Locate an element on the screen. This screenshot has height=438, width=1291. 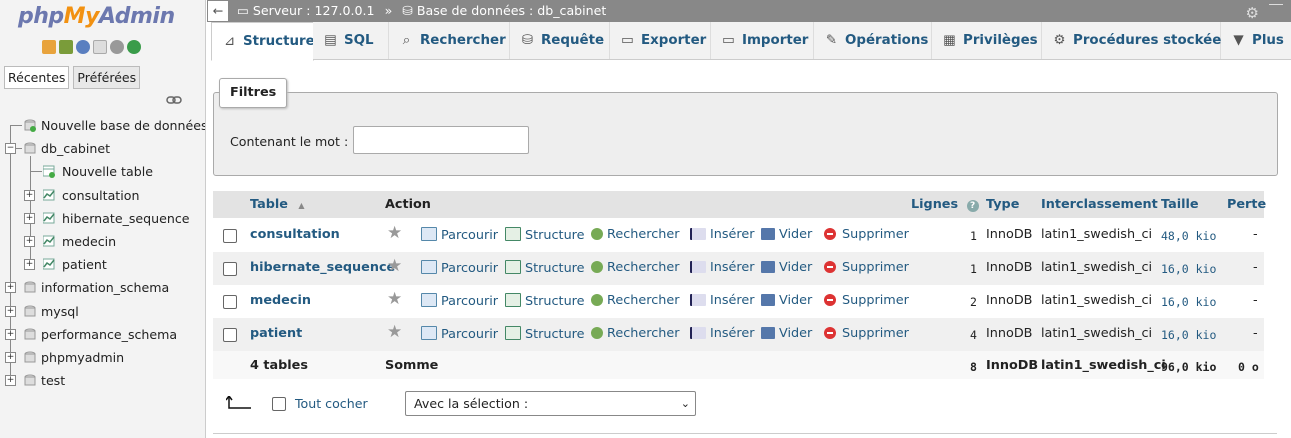
filter-input is located at coordinates (441, 140).